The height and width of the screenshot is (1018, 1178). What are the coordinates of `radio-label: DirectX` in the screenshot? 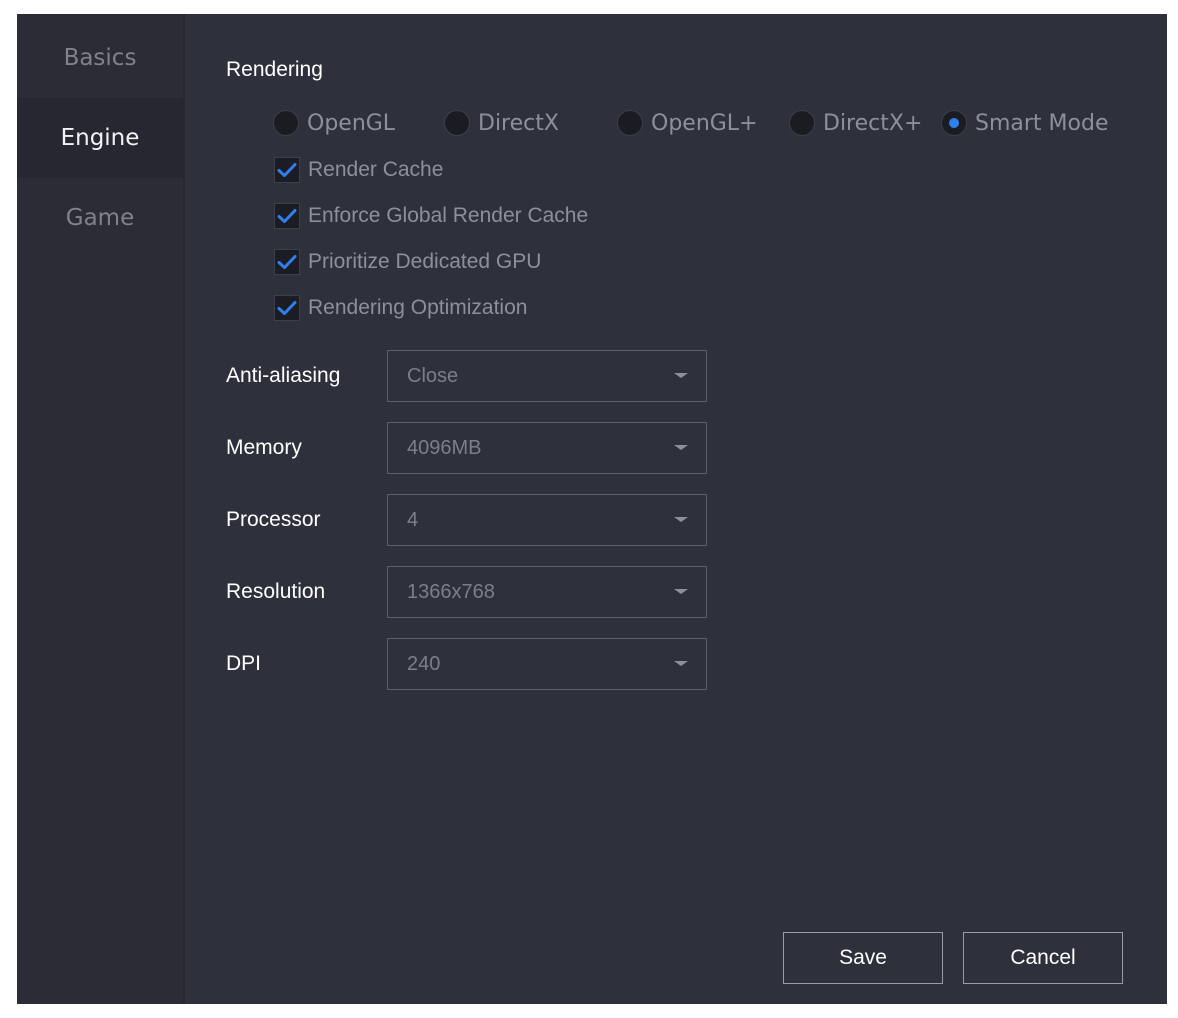 It's located at (518, 123).